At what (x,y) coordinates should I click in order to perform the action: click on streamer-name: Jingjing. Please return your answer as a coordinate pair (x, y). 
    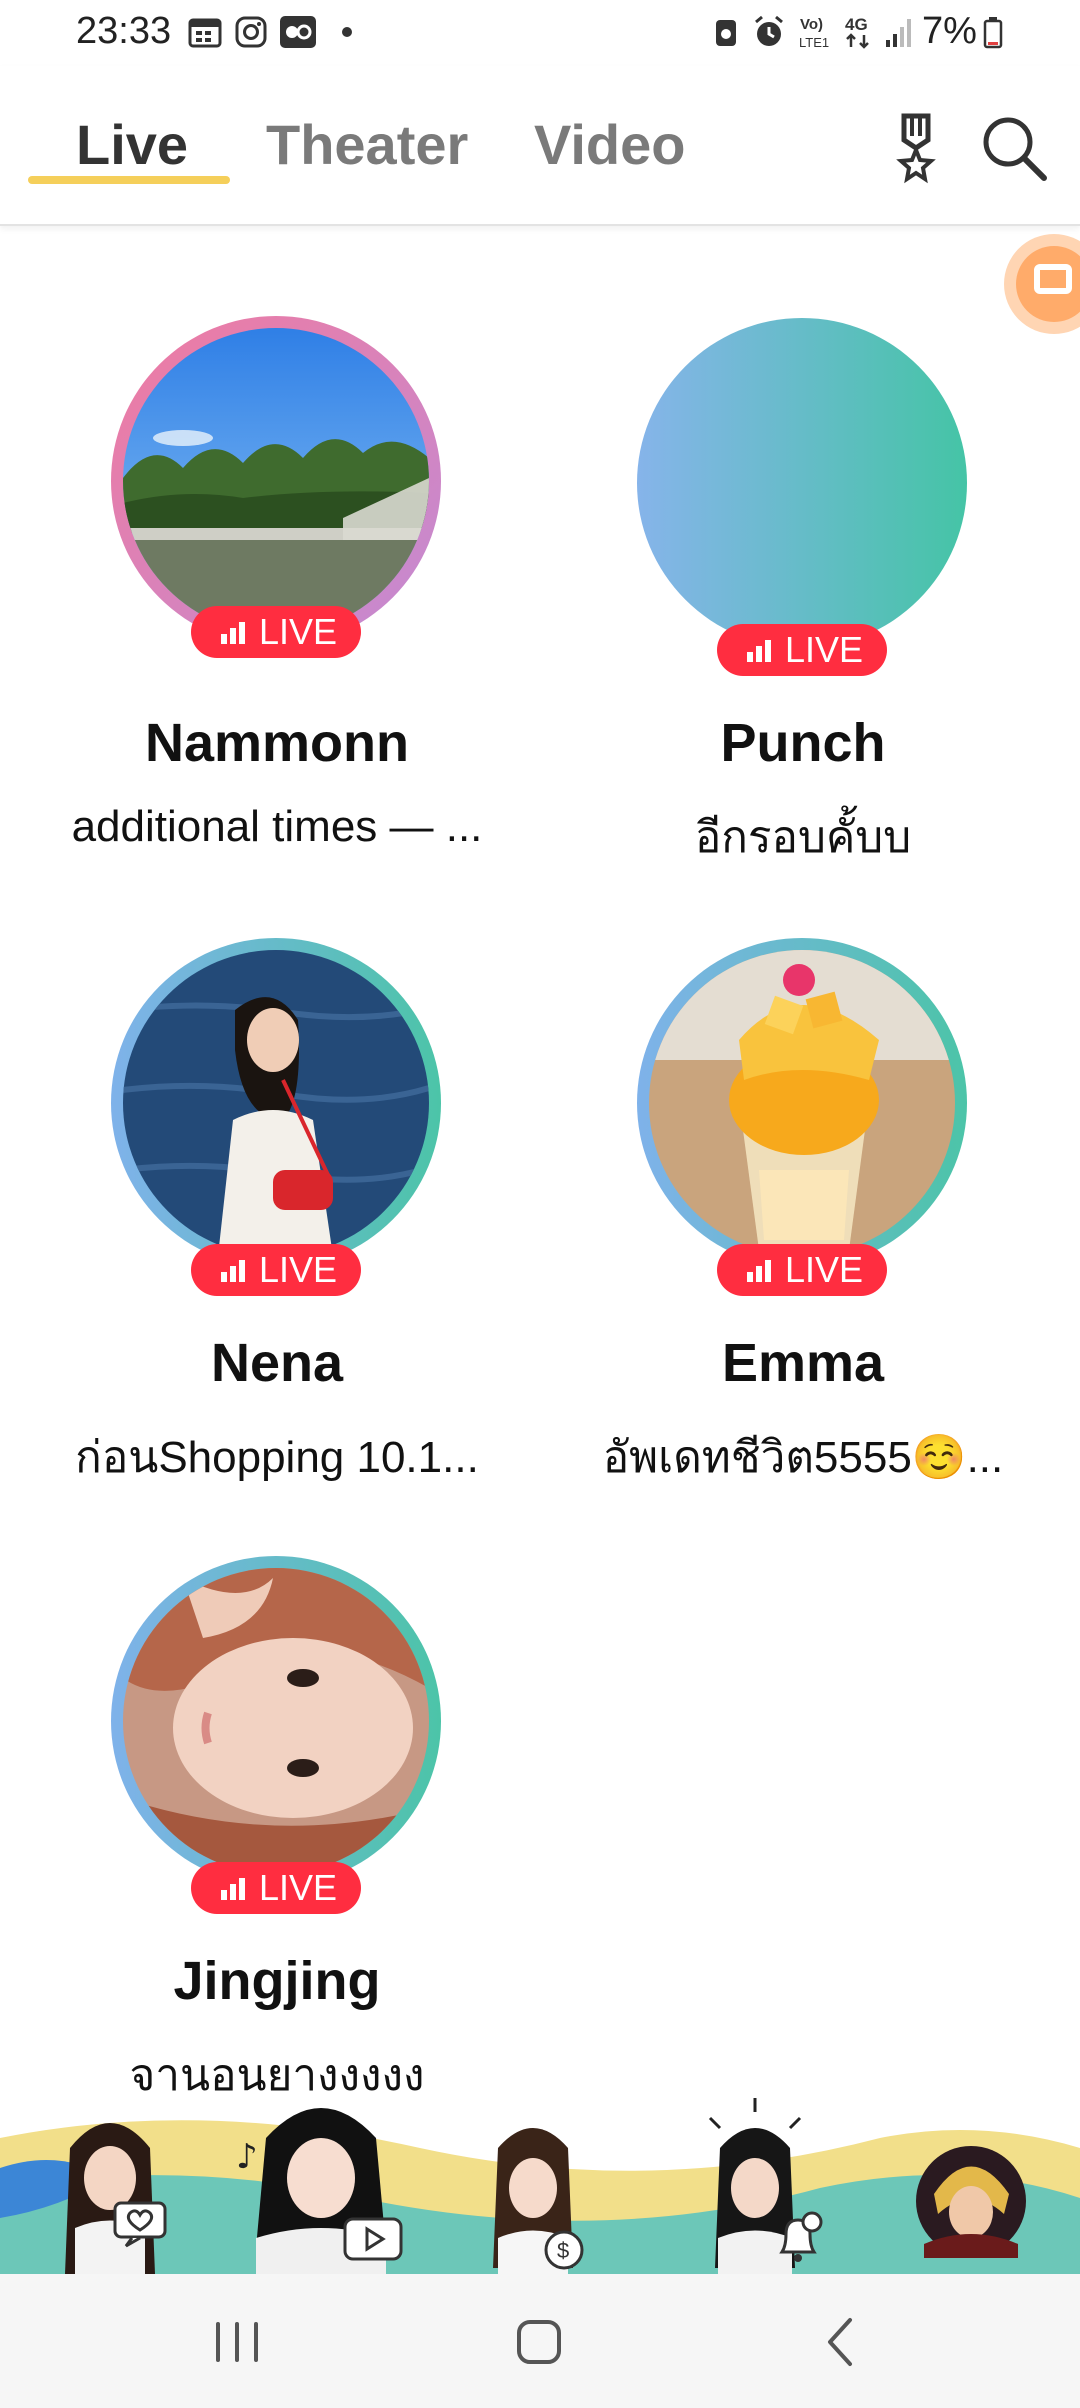
    Looking at the image, I should click on (277, 1981).